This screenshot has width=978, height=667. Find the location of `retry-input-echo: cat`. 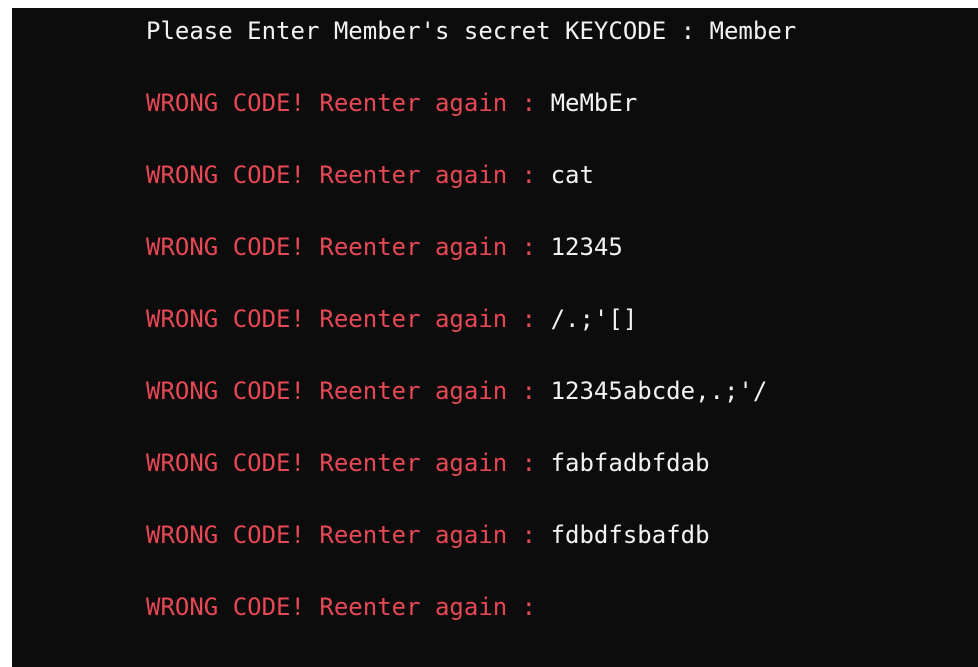

retry-input-echo: cat is located at coordinates (572, 175).